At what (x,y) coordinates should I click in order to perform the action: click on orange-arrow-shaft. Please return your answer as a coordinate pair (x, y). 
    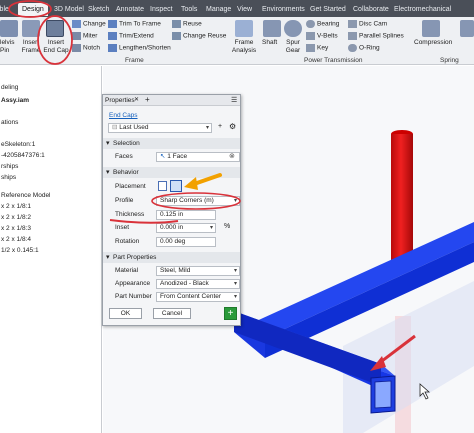
    Looking at the image, I should click on (207, 179).